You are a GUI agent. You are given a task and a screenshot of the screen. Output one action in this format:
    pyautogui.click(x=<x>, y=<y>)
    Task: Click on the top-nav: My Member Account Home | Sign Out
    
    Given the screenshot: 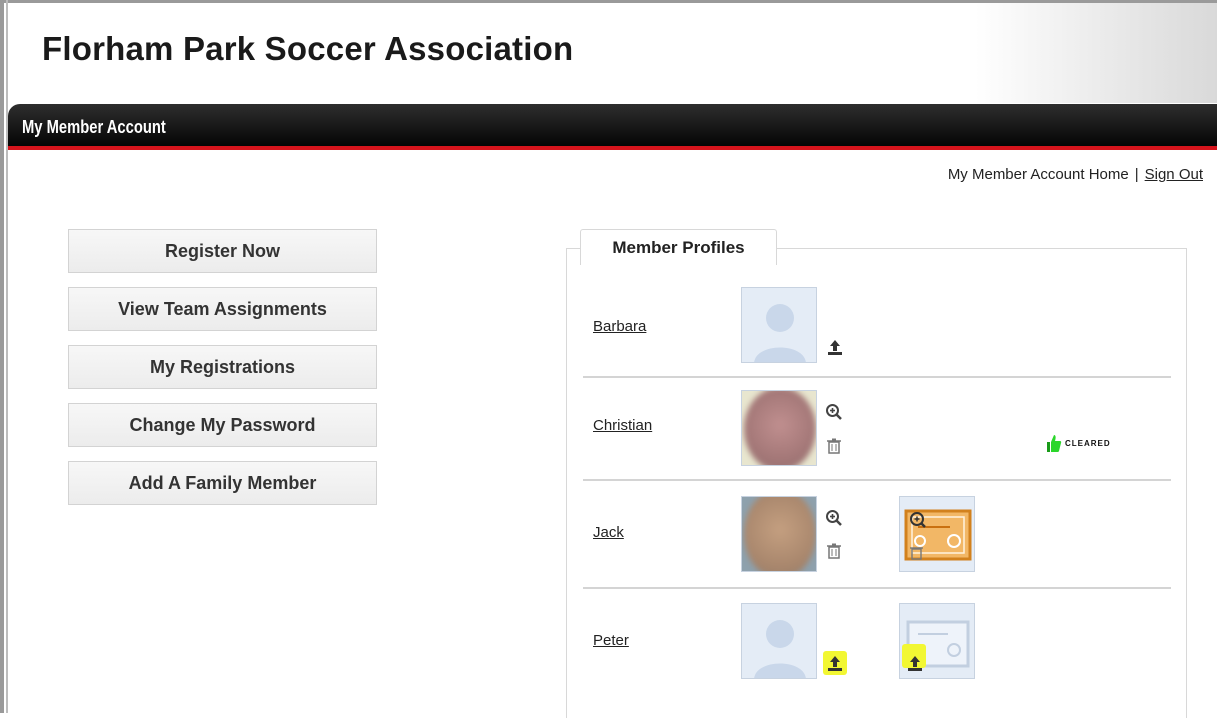 What is the action you would take?
    pyautogui.click(x=1075, y=174)
    